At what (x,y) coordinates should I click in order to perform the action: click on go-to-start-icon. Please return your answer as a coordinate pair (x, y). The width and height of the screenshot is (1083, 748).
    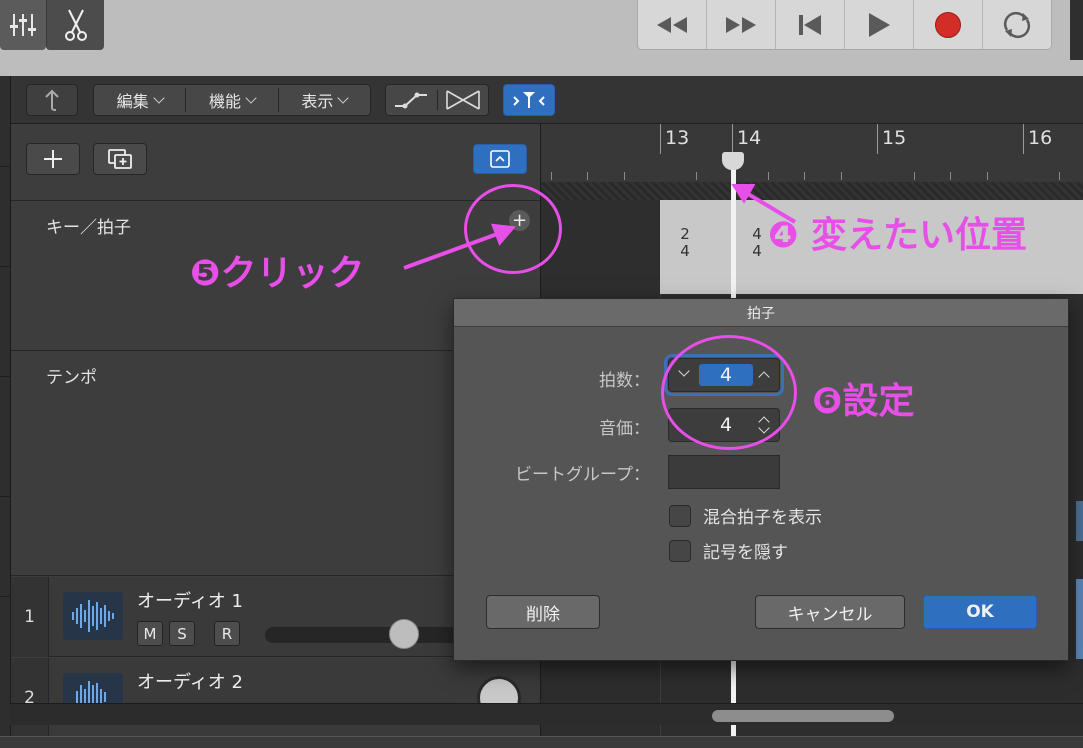
    Looking at the image, I should click on (810, 24).